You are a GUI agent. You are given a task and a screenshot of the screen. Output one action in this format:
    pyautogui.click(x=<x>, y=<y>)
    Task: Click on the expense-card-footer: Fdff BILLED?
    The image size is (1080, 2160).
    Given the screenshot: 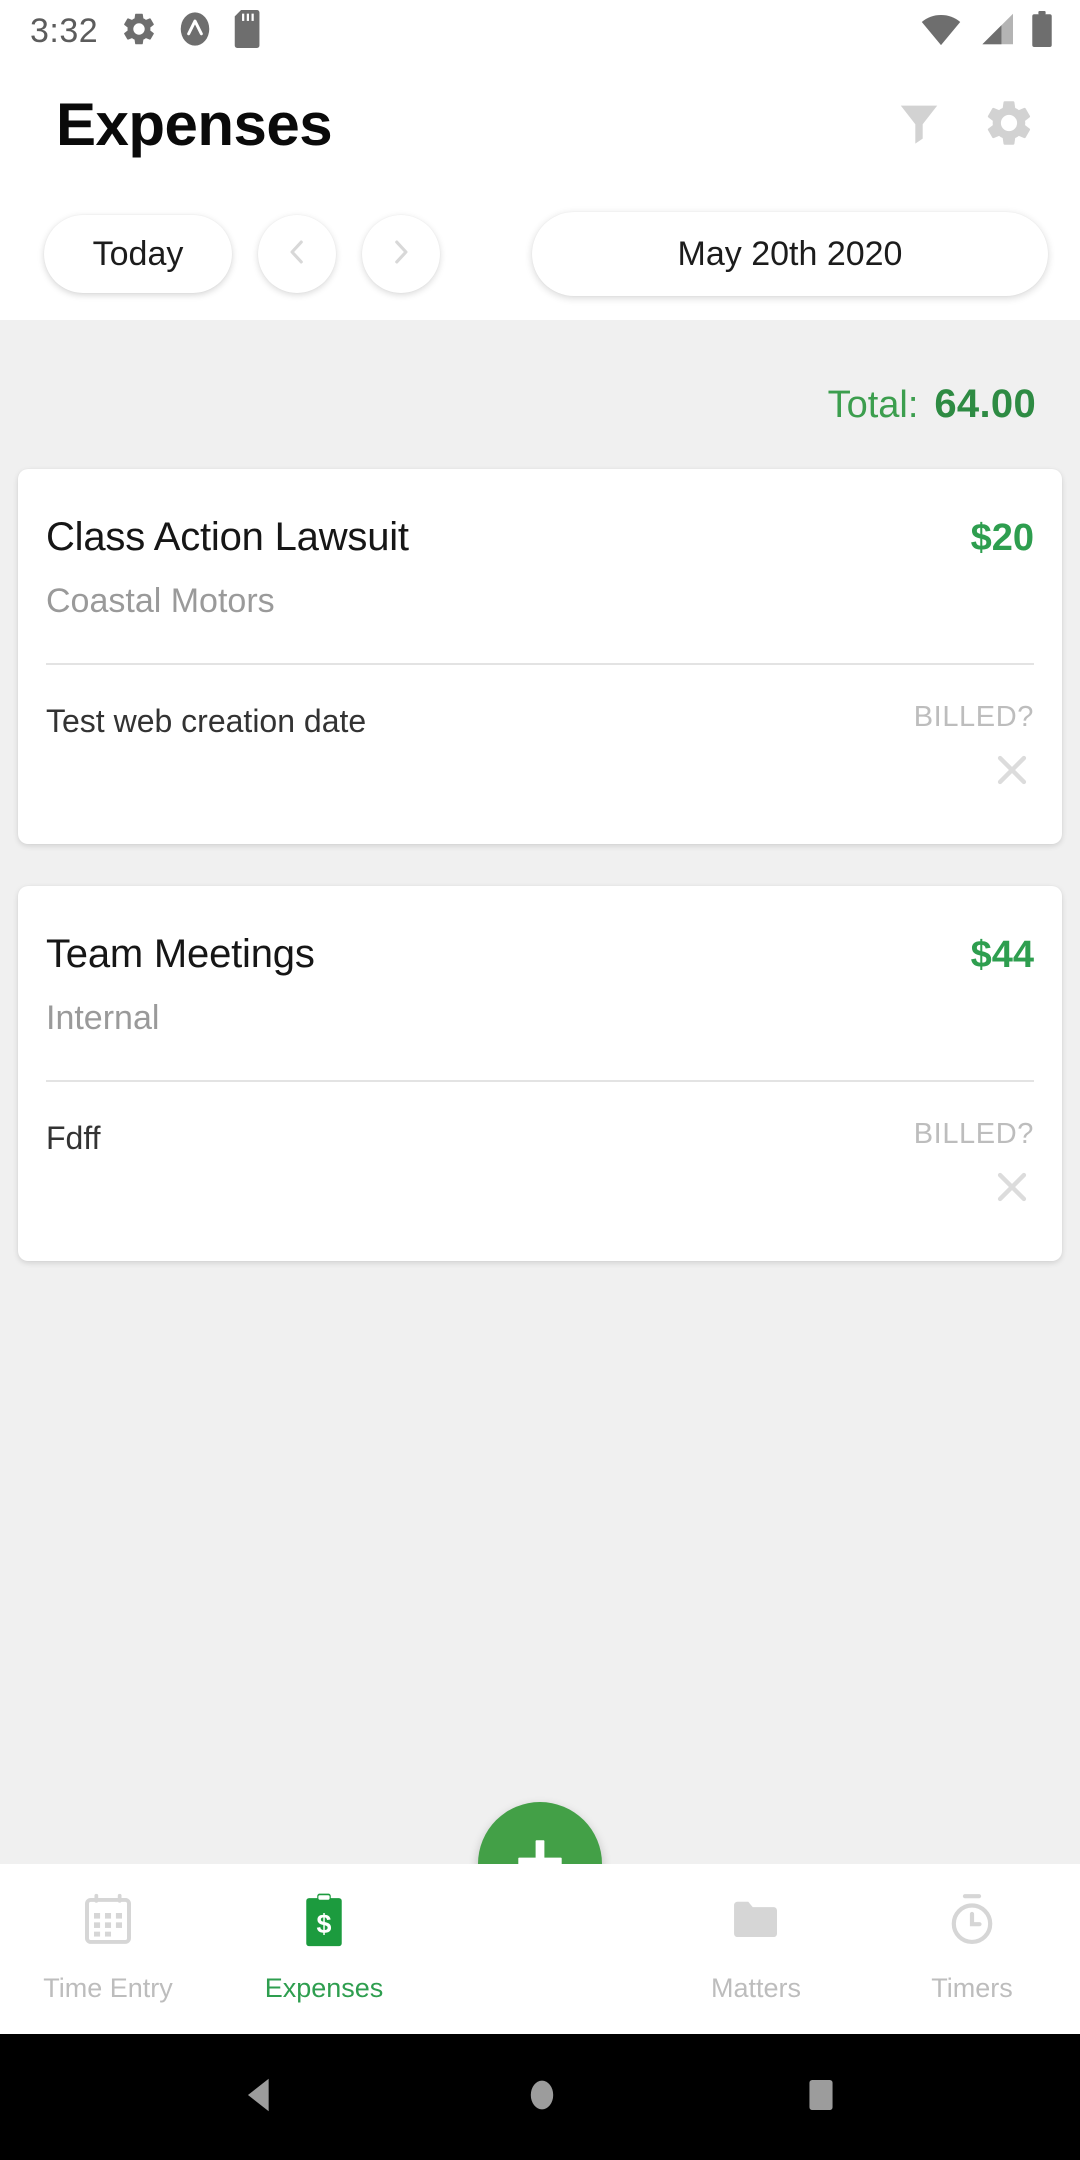 What is the action you would take?
    pyautogui.click(x=540, y=1171)
    